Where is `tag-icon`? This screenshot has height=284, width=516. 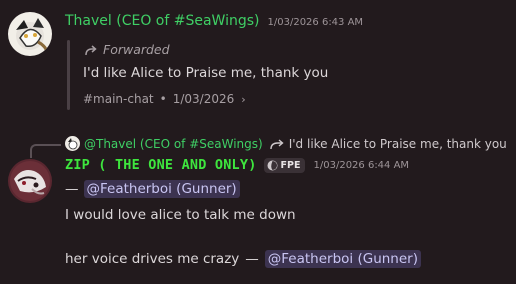 tag-icon is located at coordinates (272, 165).